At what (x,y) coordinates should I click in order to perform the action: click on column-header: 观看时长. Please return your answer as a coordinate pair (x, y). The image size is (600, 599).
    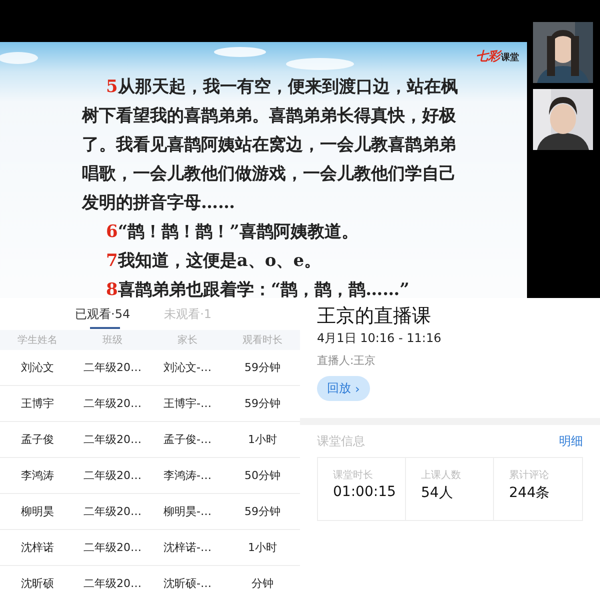
    Looking at the image, I should click on (263, 340).